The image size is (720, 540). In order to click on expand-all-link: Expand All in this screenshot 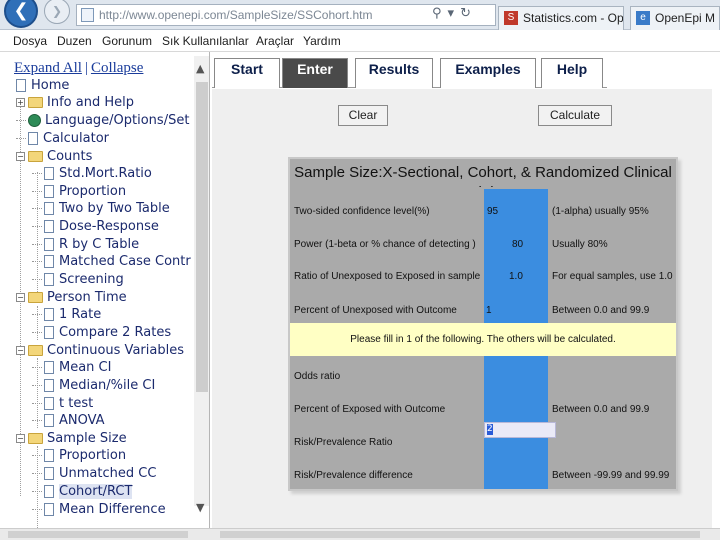, I will do `click(48, 68)`.